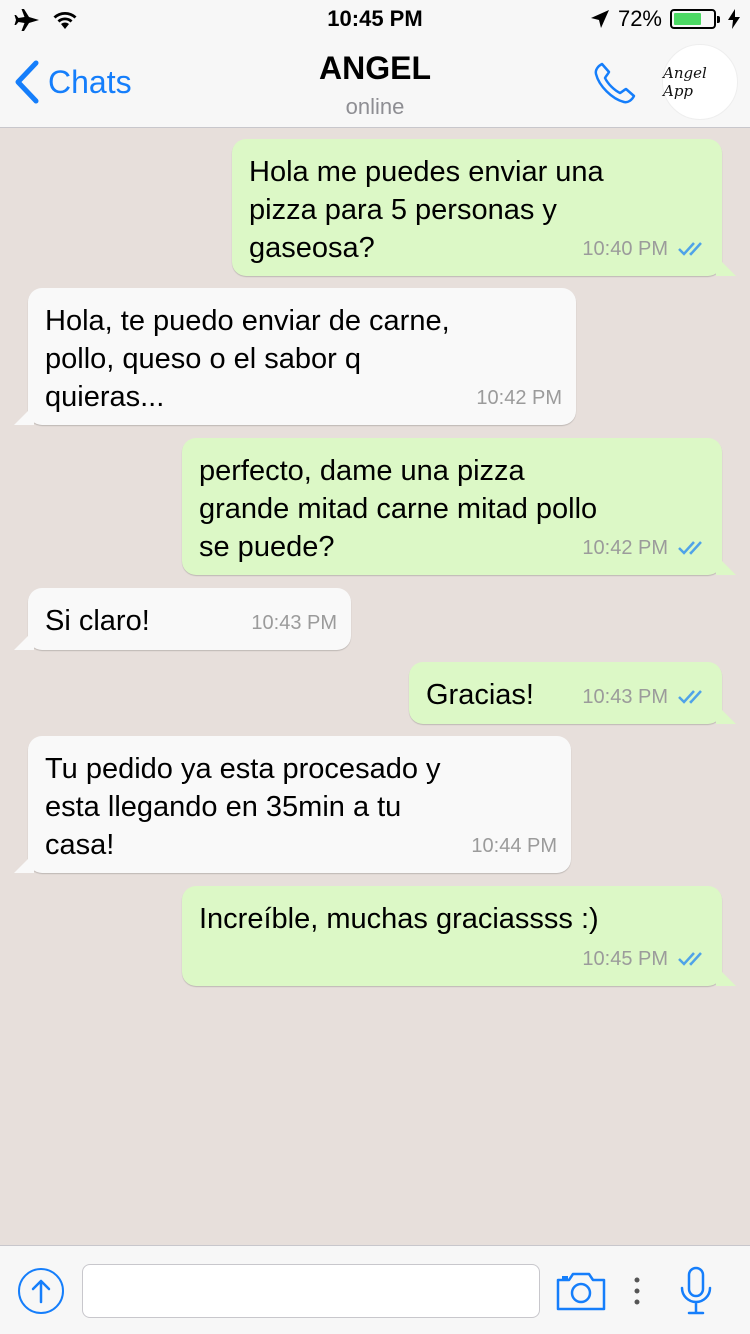  I want to click on message-input-bar, so click(375, 1289).